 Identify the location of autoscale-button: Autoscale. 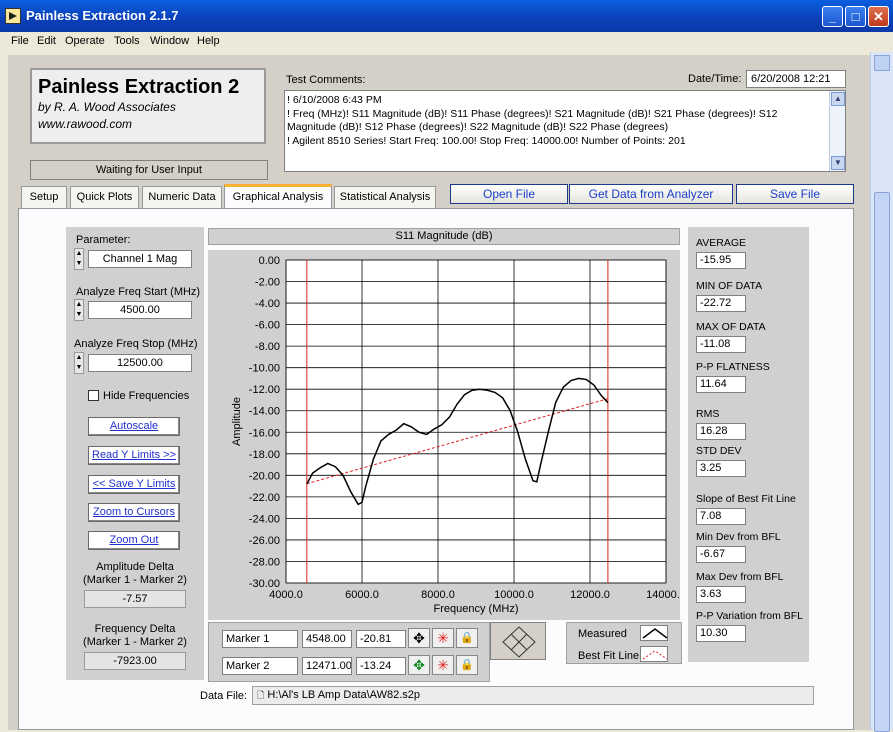
(134, 426).